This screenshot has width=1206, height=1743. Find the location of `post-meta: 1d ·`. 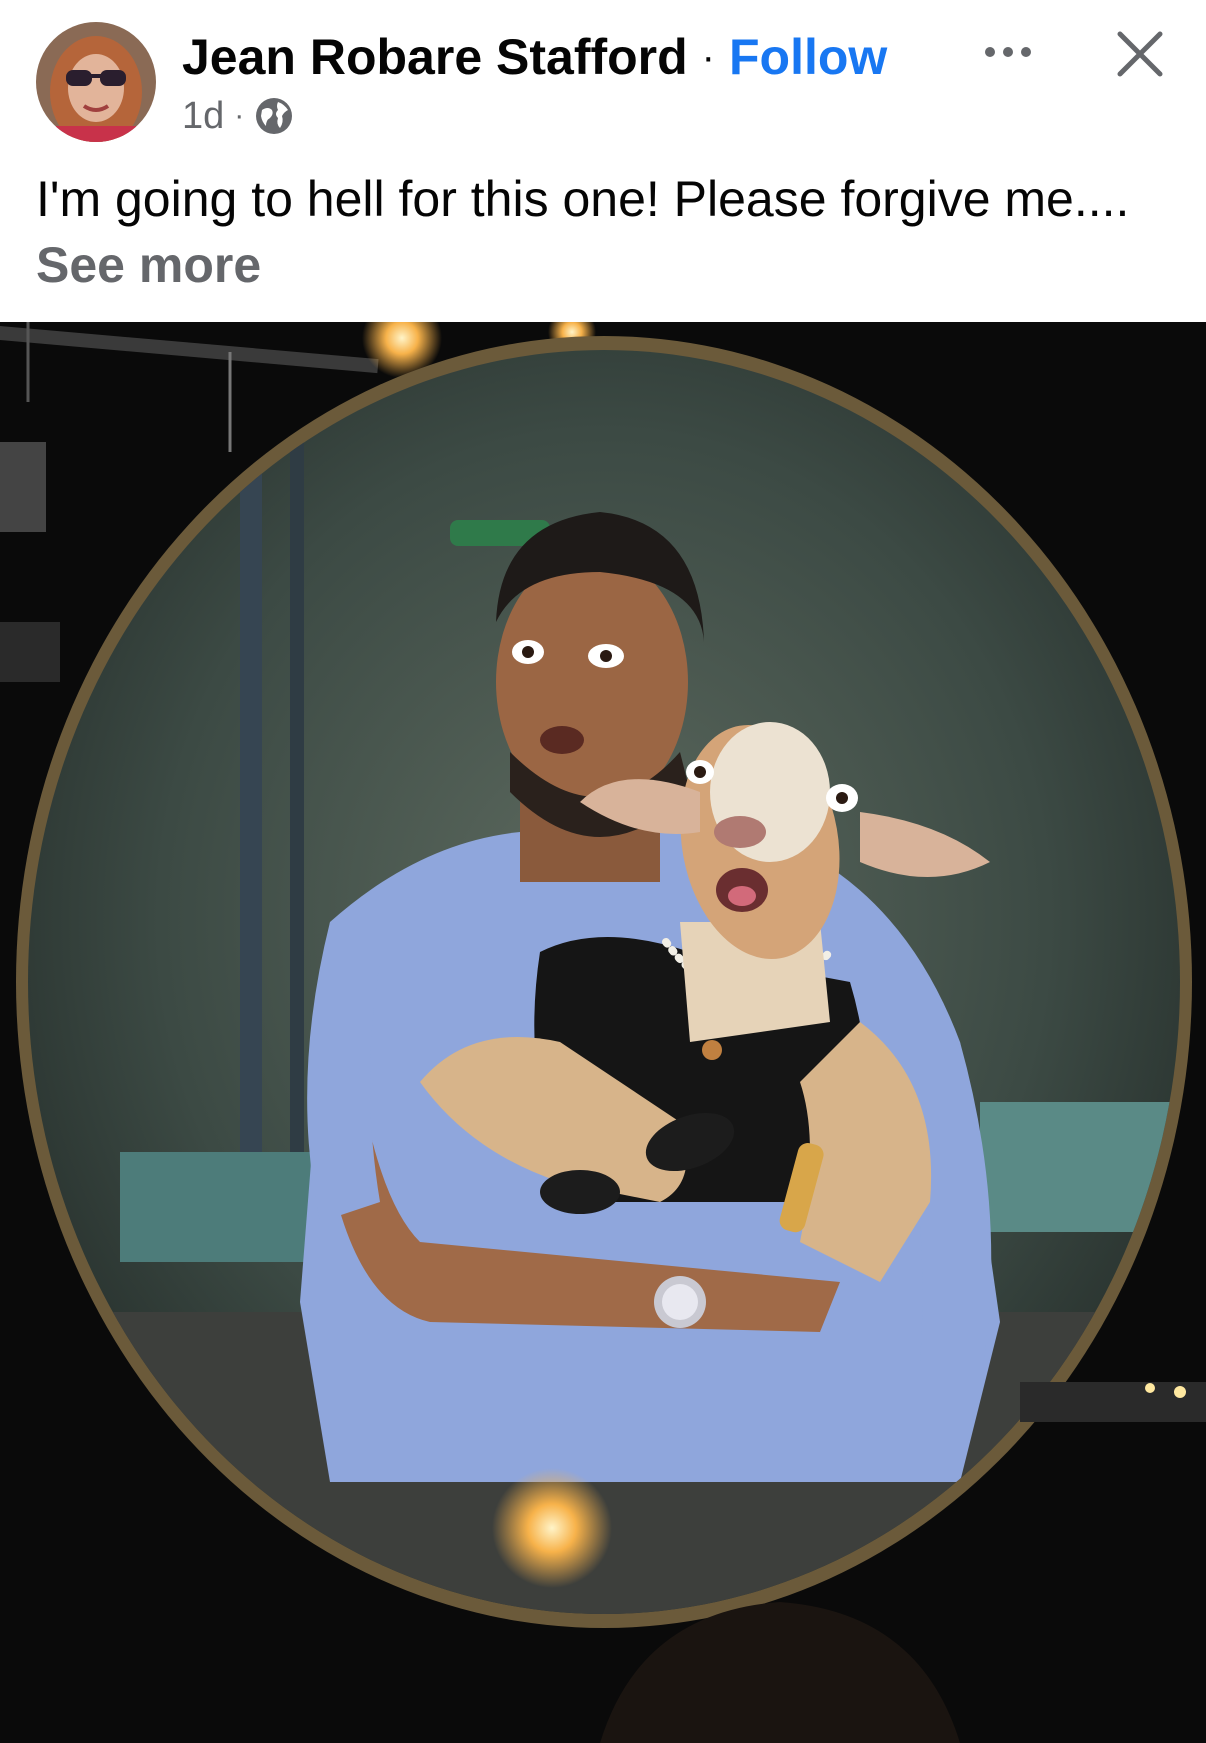

post-meta: 1d · is located at coordinates (238, 116).